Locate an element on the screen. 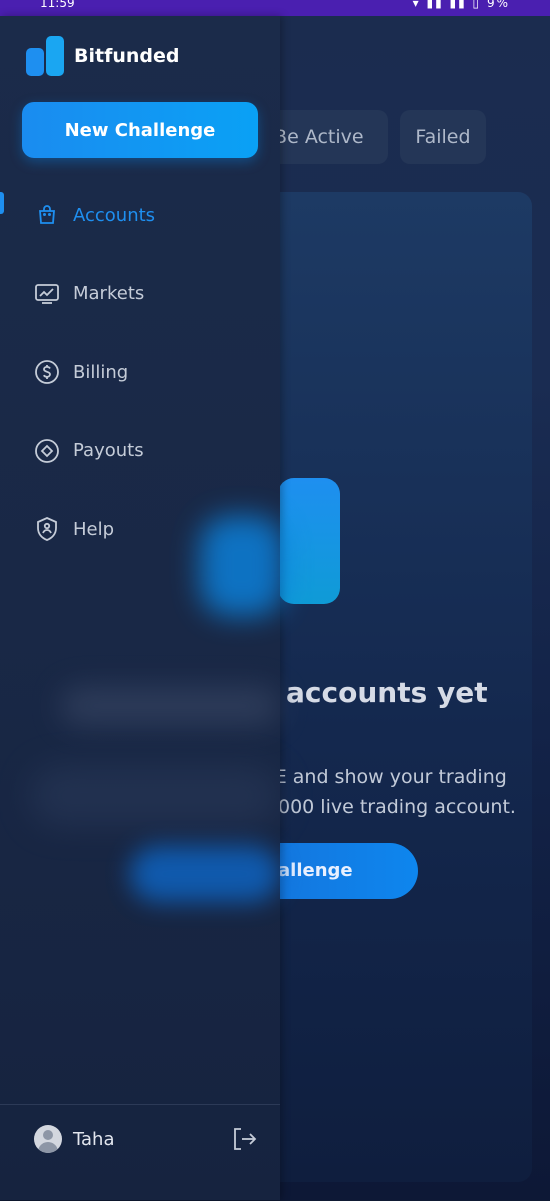 The height and width of the screenshot is (1201, 550). drawer-footer: Taha is located at coordinates (140, 1152).